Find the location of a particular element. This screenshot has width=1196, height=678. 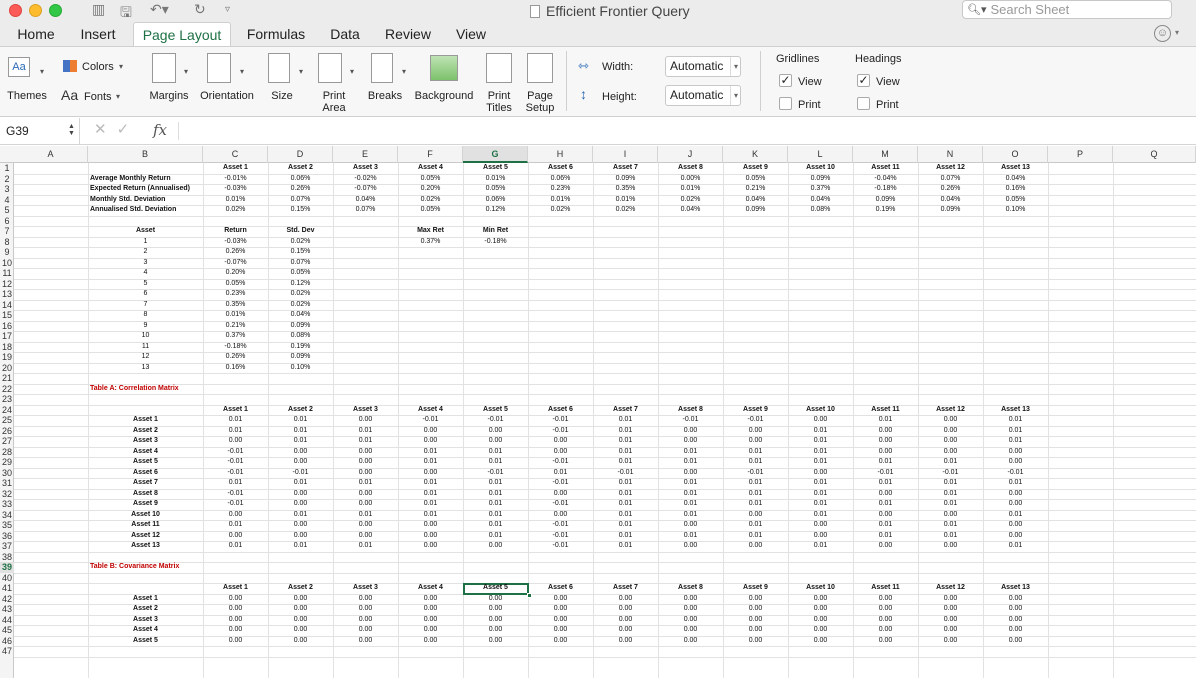

redo-icon: ↻ is located at coordinates (200, 10).